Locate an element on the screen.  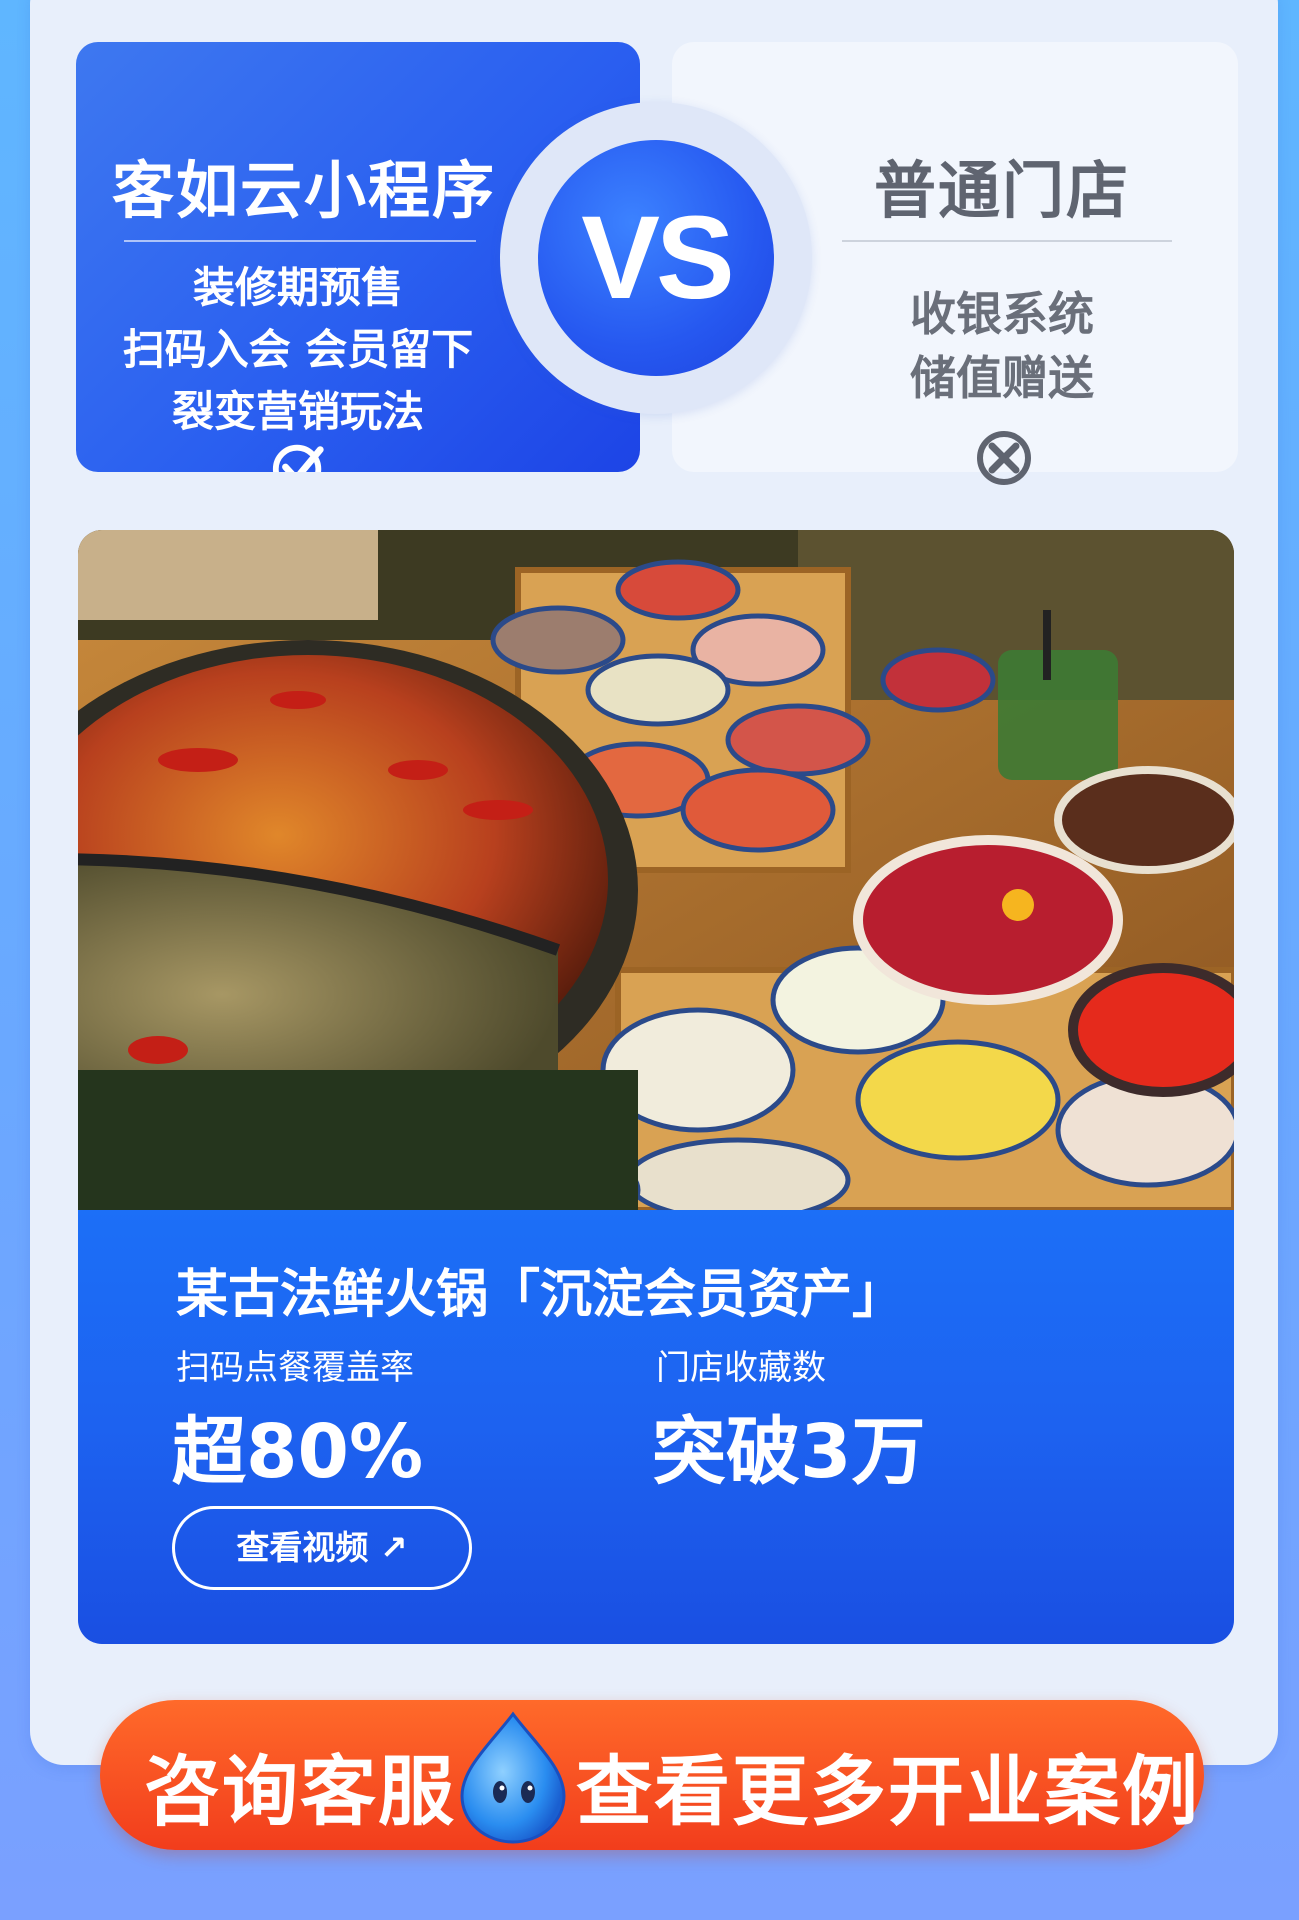
stat-label-scan-rate: 扫码点餐覆盖率 is located at coordinates (295, 1368).